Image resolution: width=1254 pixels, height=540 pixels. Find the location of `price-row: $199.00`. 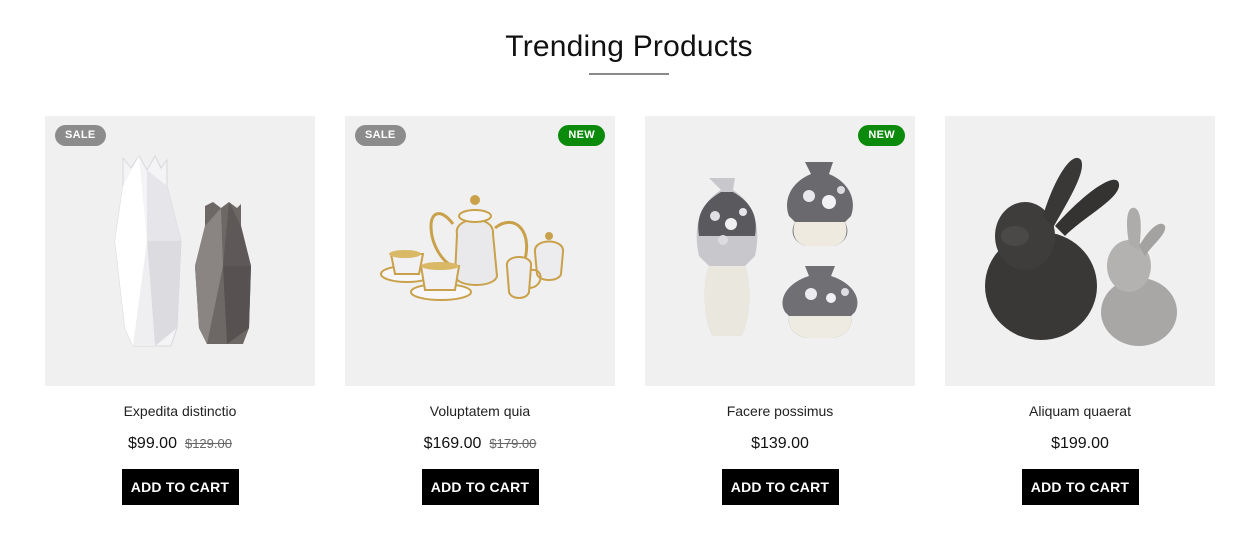

price-row: $199.00 is located at coordinates (1080, 444).